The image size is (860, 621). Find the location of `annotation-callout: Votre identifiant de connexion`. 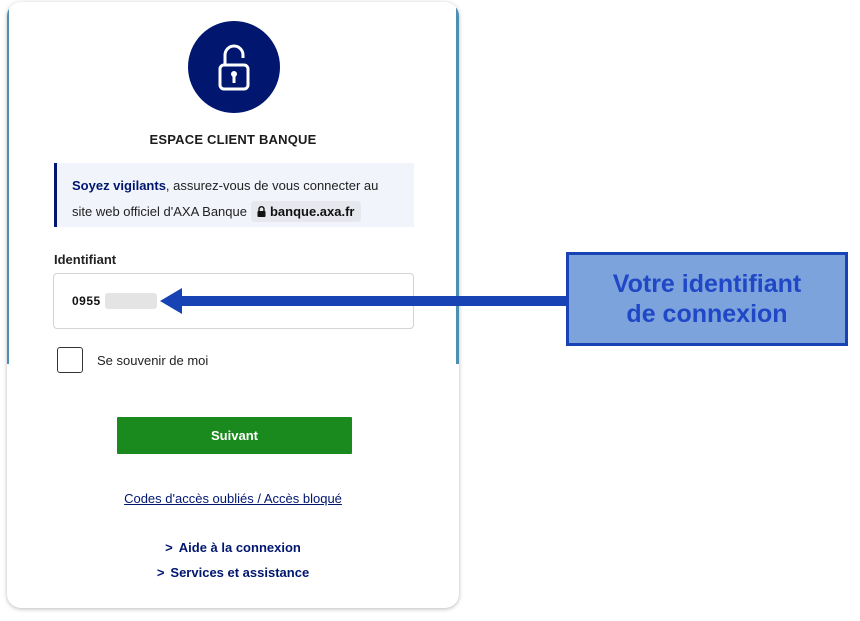

annotation-callout: Votre identifiant de connexion is located at coordinates (707, 299).